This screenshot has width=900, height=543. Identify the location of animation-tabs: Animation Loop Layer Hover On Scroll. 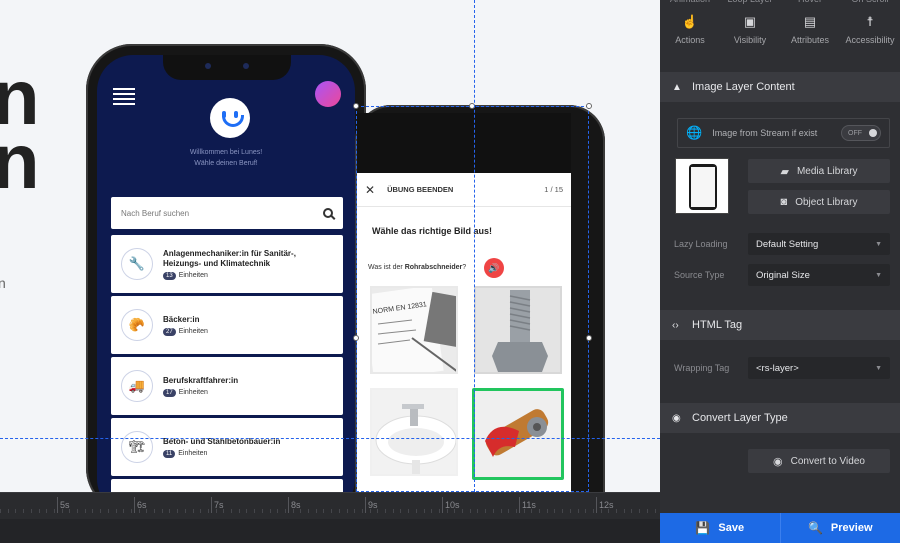
(780, 4).